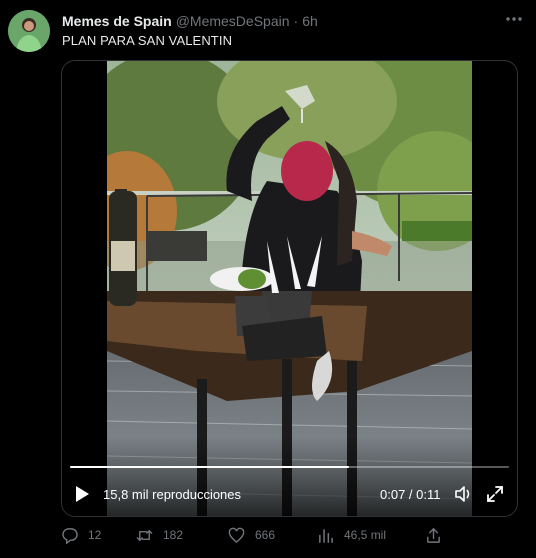  I want to click on reply-button: 12, so click(81, 535).